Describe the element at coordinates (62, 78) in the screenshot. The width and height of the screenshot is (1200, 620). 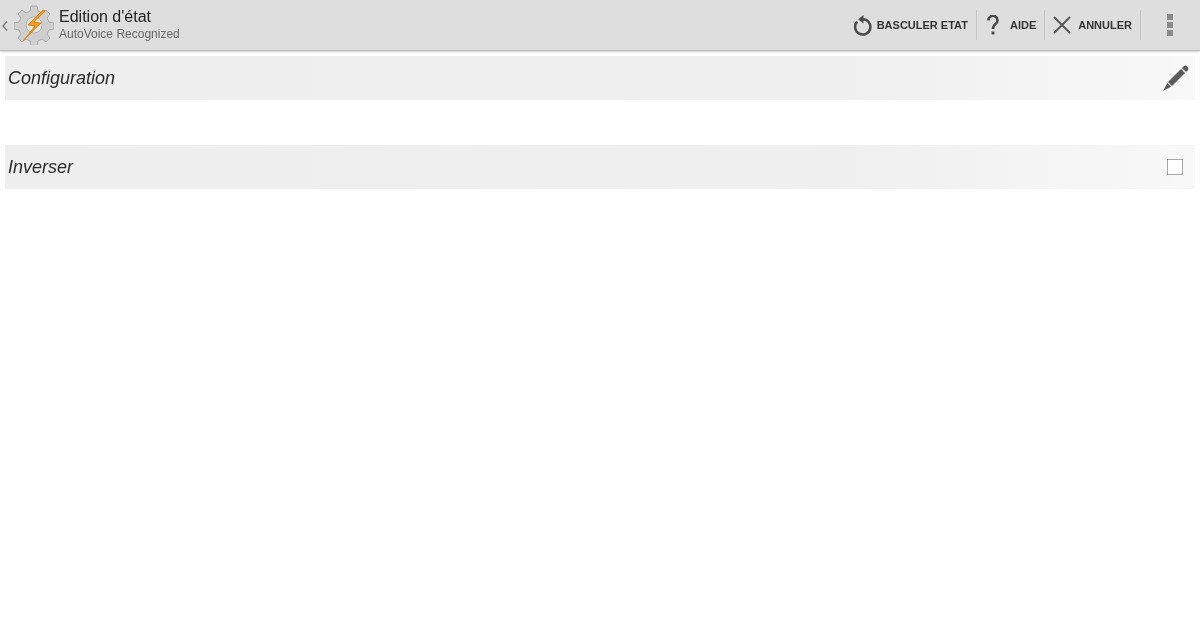
I see `setting-label: Configuration` at that location.